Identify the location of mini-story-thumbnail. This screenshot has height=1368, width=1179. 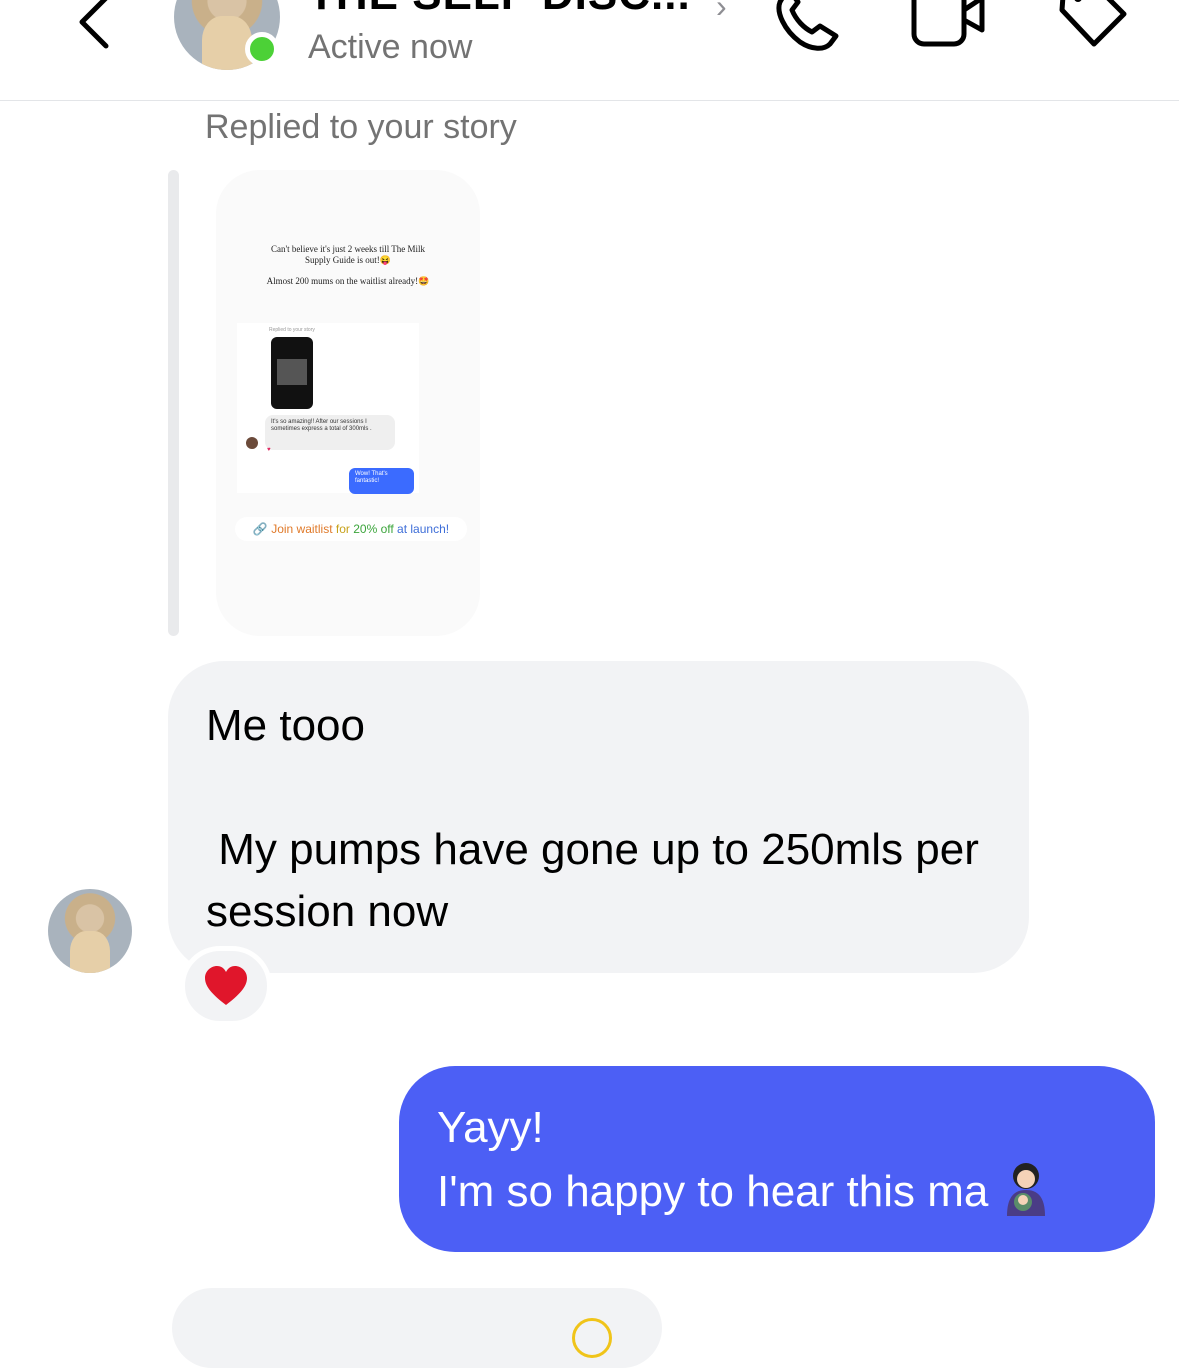
(292, 373).